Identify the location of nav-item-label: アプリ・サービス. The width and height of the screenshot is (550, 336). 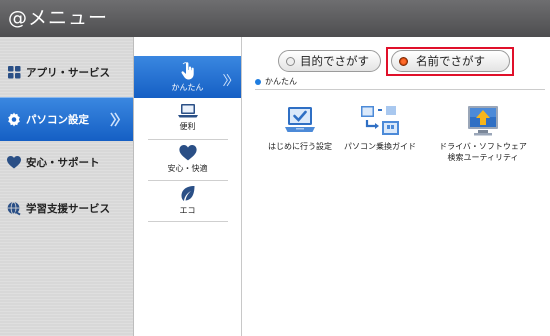
(68, 72).